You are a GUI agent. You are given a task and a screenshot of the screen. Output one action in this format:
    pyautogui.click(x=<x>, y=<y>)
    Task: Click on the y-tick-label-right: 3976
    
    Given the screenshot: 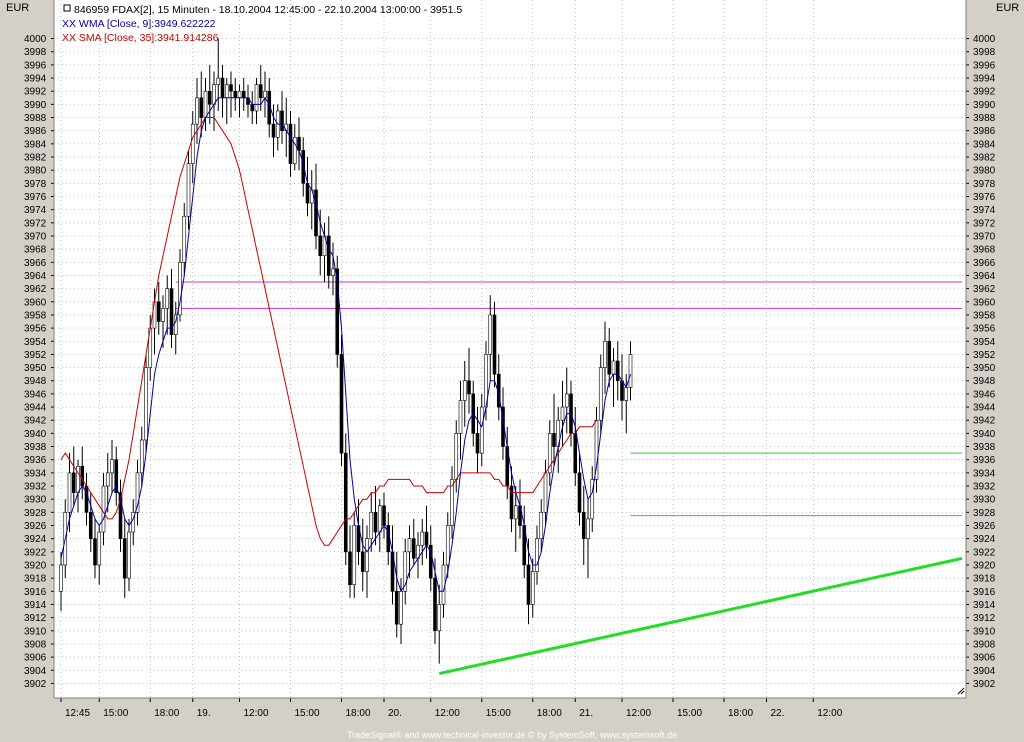 What is the action you would take?
    pyautogui.click(x=984, y=197)
    